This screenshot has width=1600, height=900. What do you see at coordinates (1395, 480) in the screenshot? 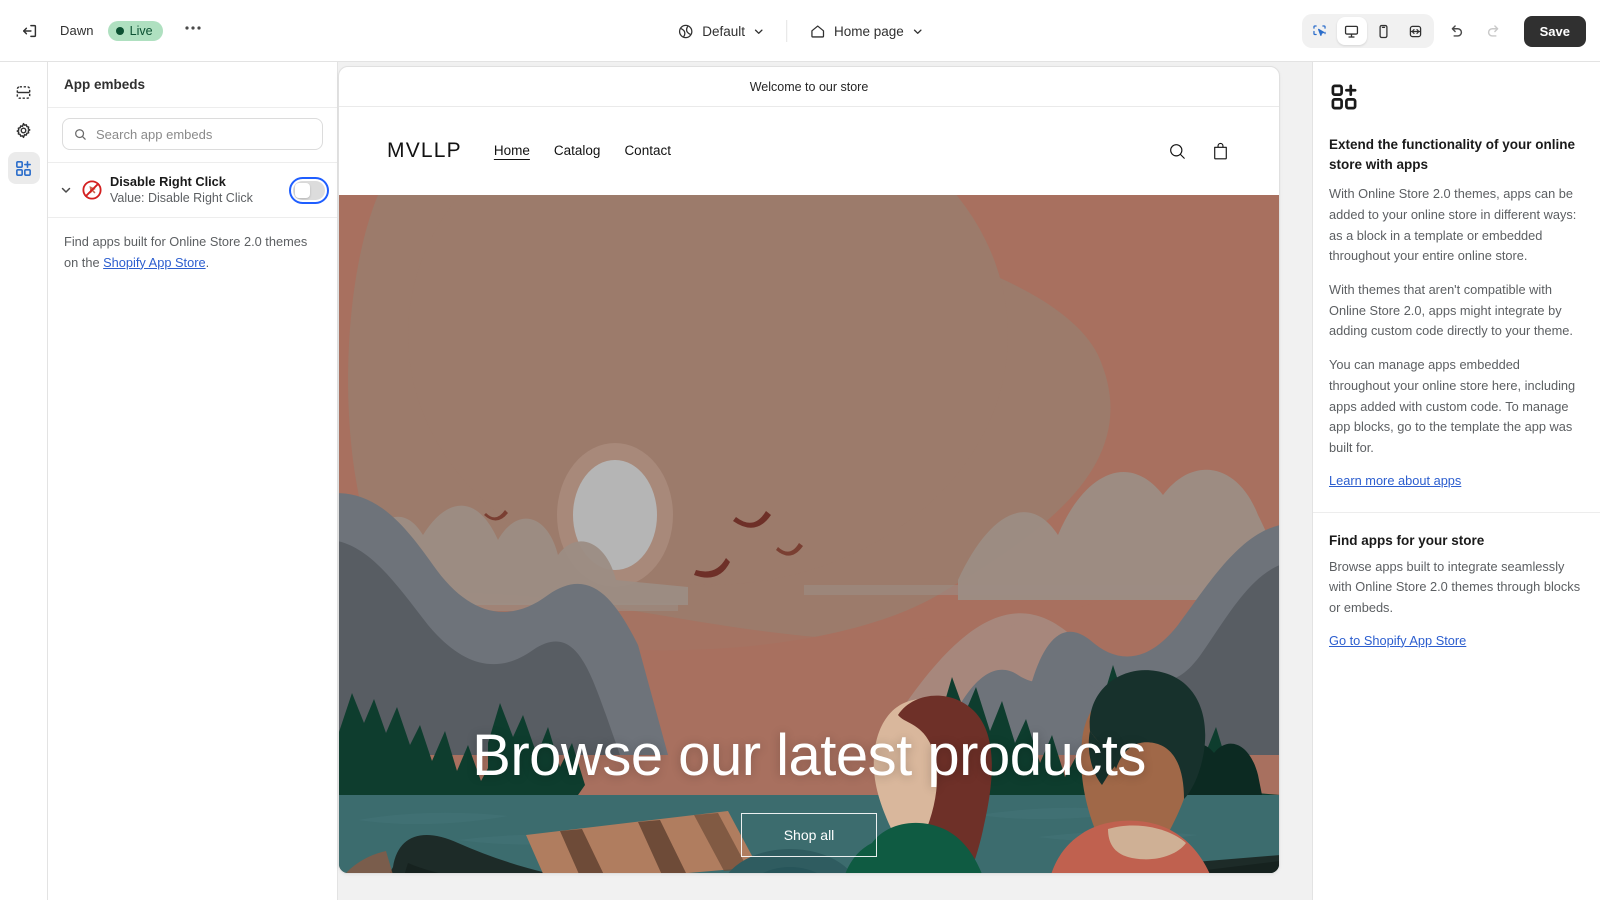
I see `learn-more-about-apps-link: Learn more about apps` at bounding box center [1395, 480].